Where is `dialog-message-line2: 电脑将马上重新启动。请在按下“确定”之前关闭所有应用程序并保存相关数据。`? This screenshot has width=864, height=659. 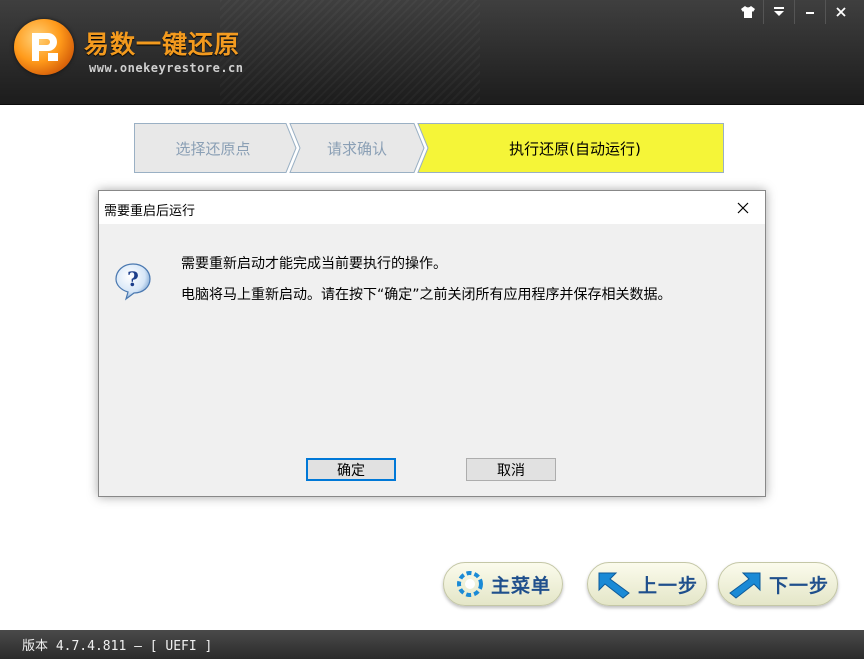
dialog-message-line2: 电脑将马上重新启动。请在按下“确定”之前关闭所有应用程序并保存相关数据。 is located at coordinates (426, 295).